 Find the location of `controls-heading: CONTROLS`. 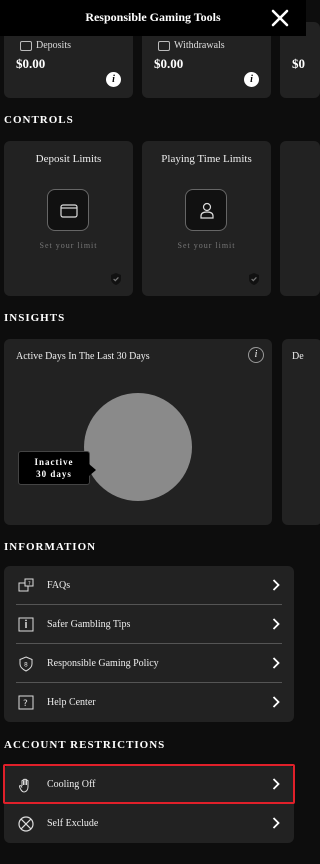

controls-heading: CONTROLS is located at coordinates (39, 120).